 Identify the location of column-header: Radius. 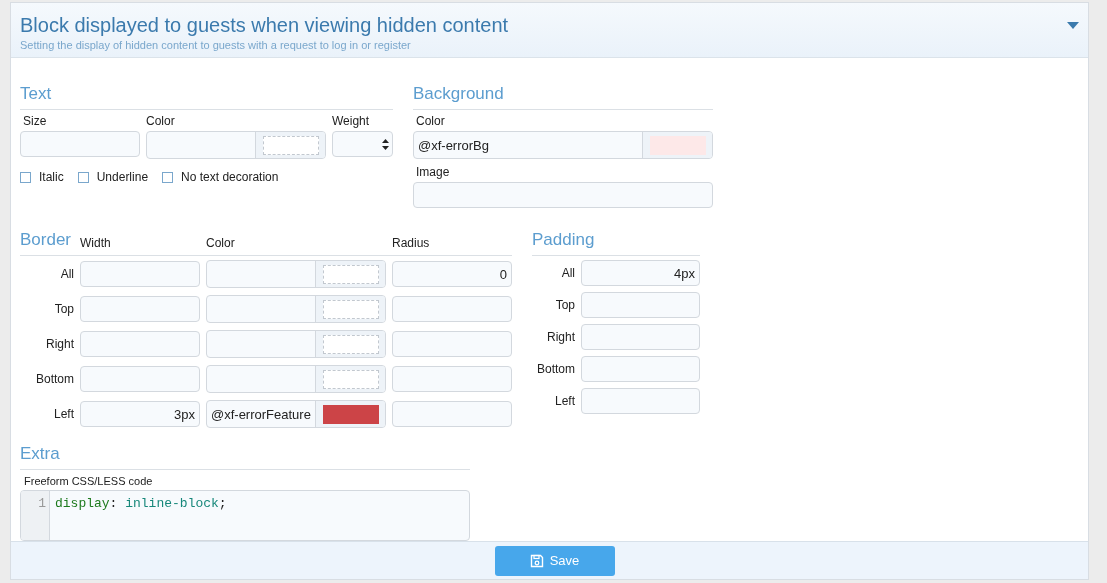
(411, 244).